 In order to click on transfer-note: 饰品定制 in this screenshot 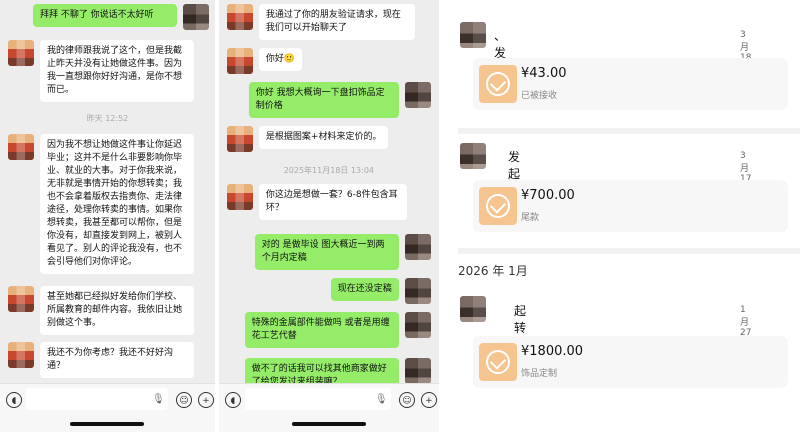, I will do `click(539, 374)`.